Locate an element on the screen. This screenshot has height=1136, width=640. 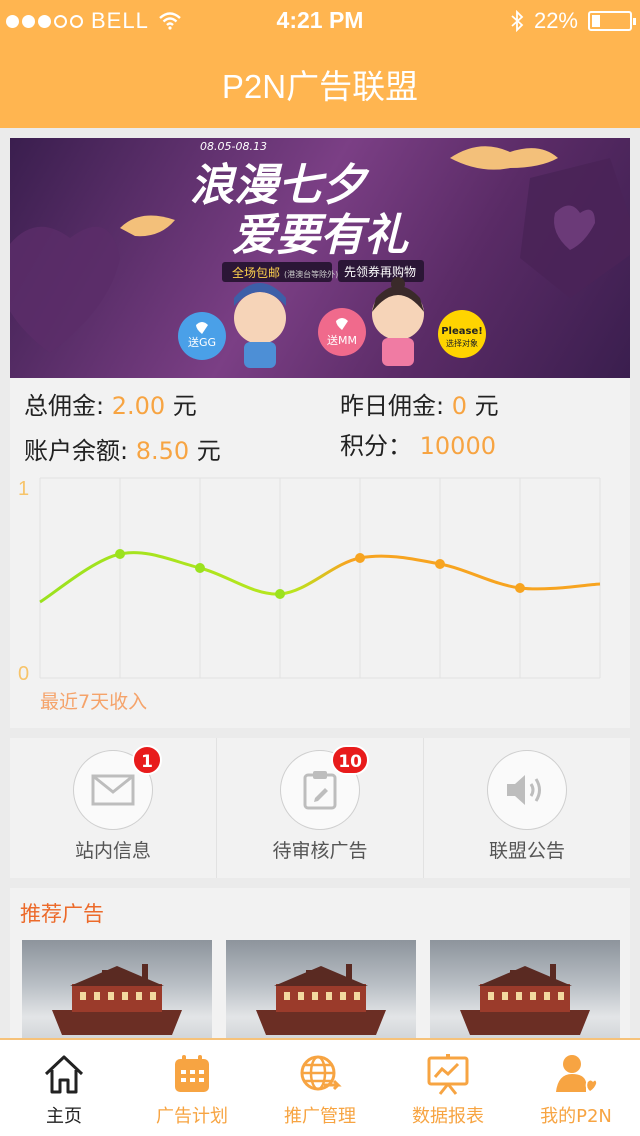
tab-promotion: 推广管理 is located at coordinates (320, 1088).